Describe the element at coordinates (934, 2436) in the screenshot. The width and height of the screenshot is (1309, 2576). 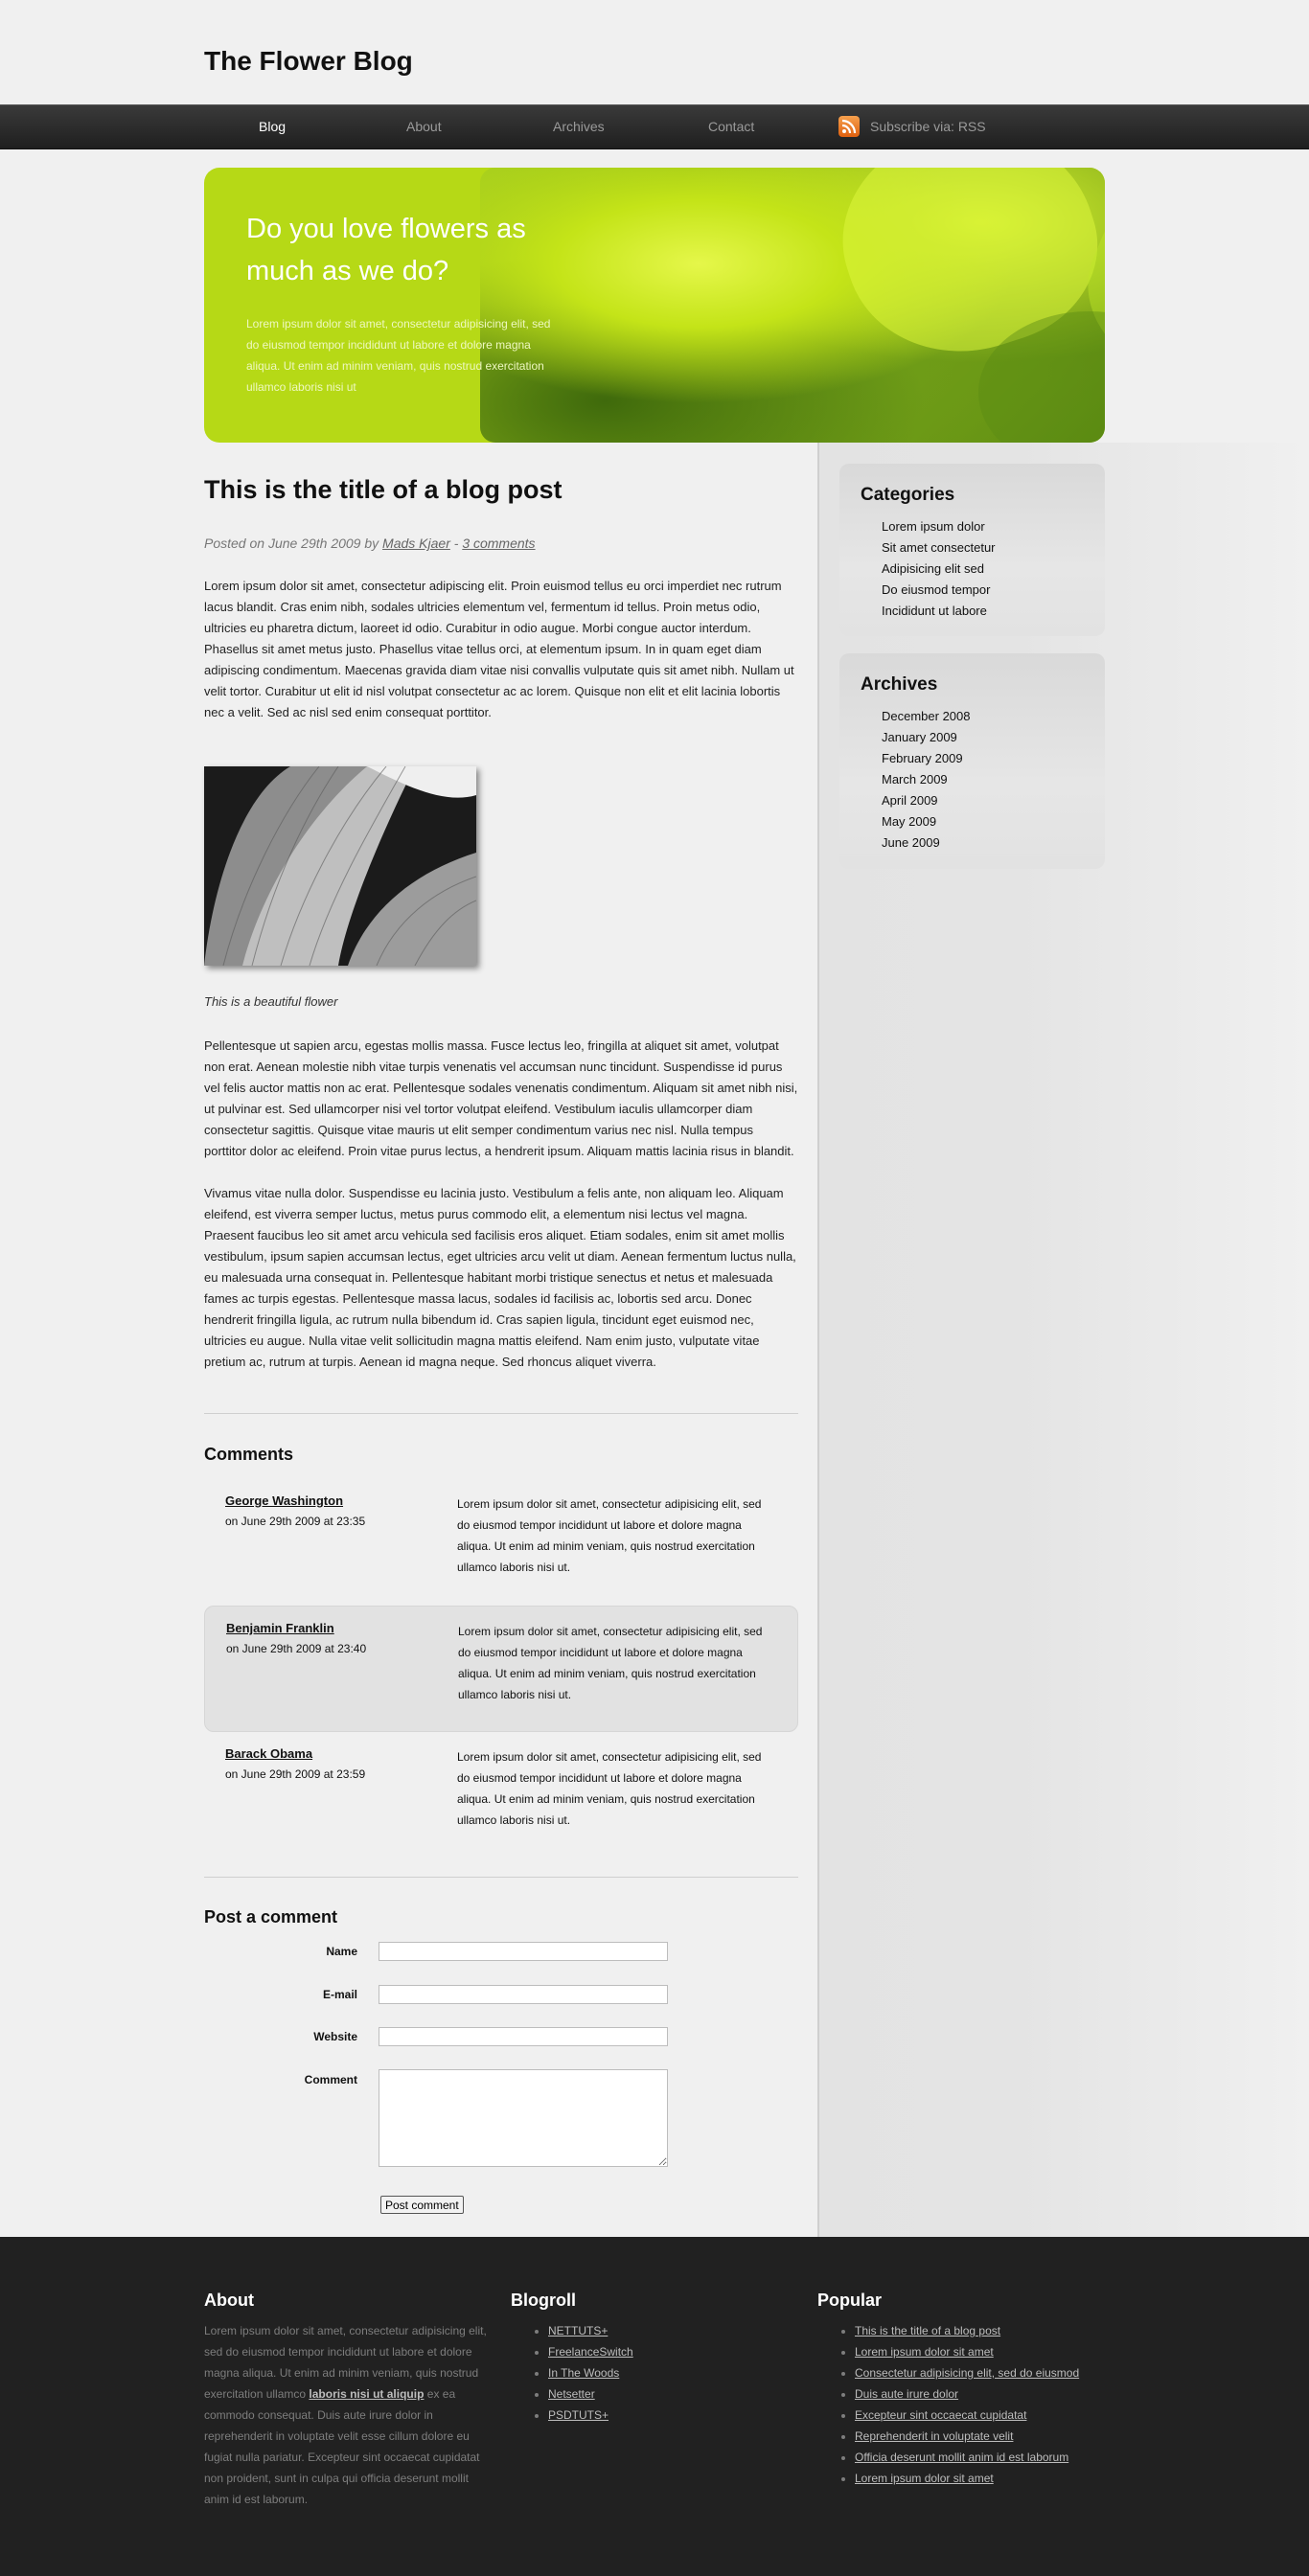
I see `popular-link: Reprehenderit in voluptate velit` at that location.